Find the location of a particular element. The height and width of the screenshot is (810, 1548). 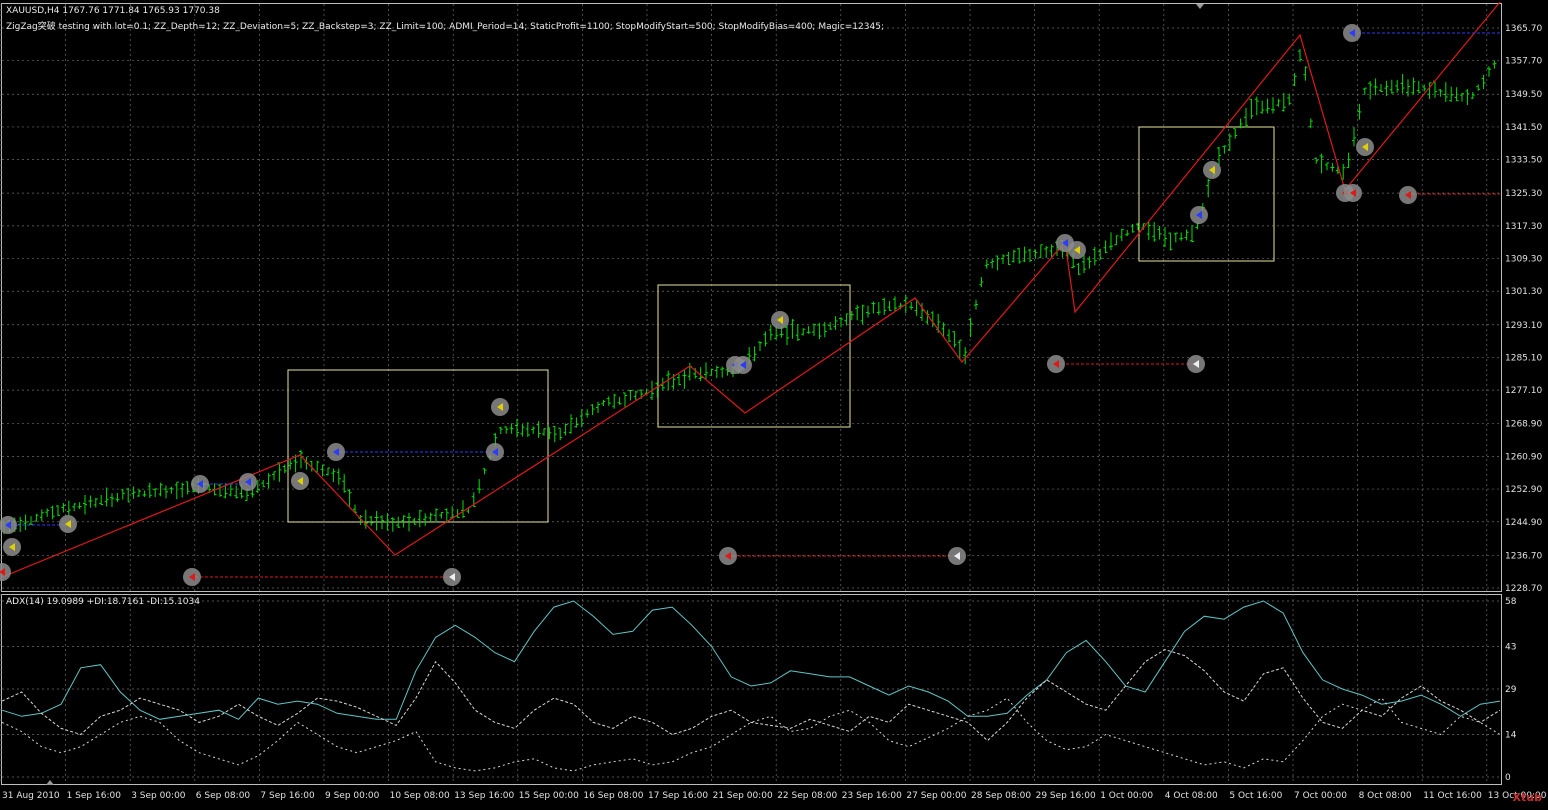

time-tick-label: 29 Sep 16:00 is located at coordinates (1066, 796).